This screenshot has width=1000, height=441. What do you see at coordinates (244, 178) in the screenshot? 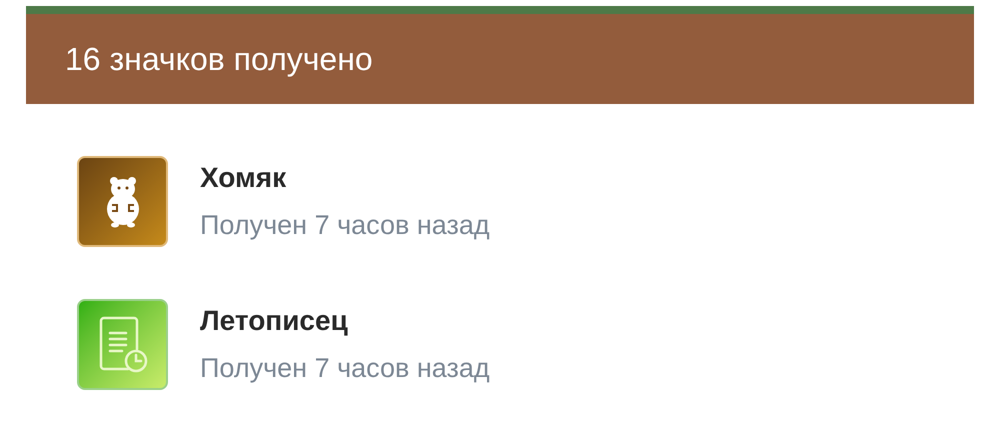
I see `badge-name: Хомяк` at bounding box center [244, 178].